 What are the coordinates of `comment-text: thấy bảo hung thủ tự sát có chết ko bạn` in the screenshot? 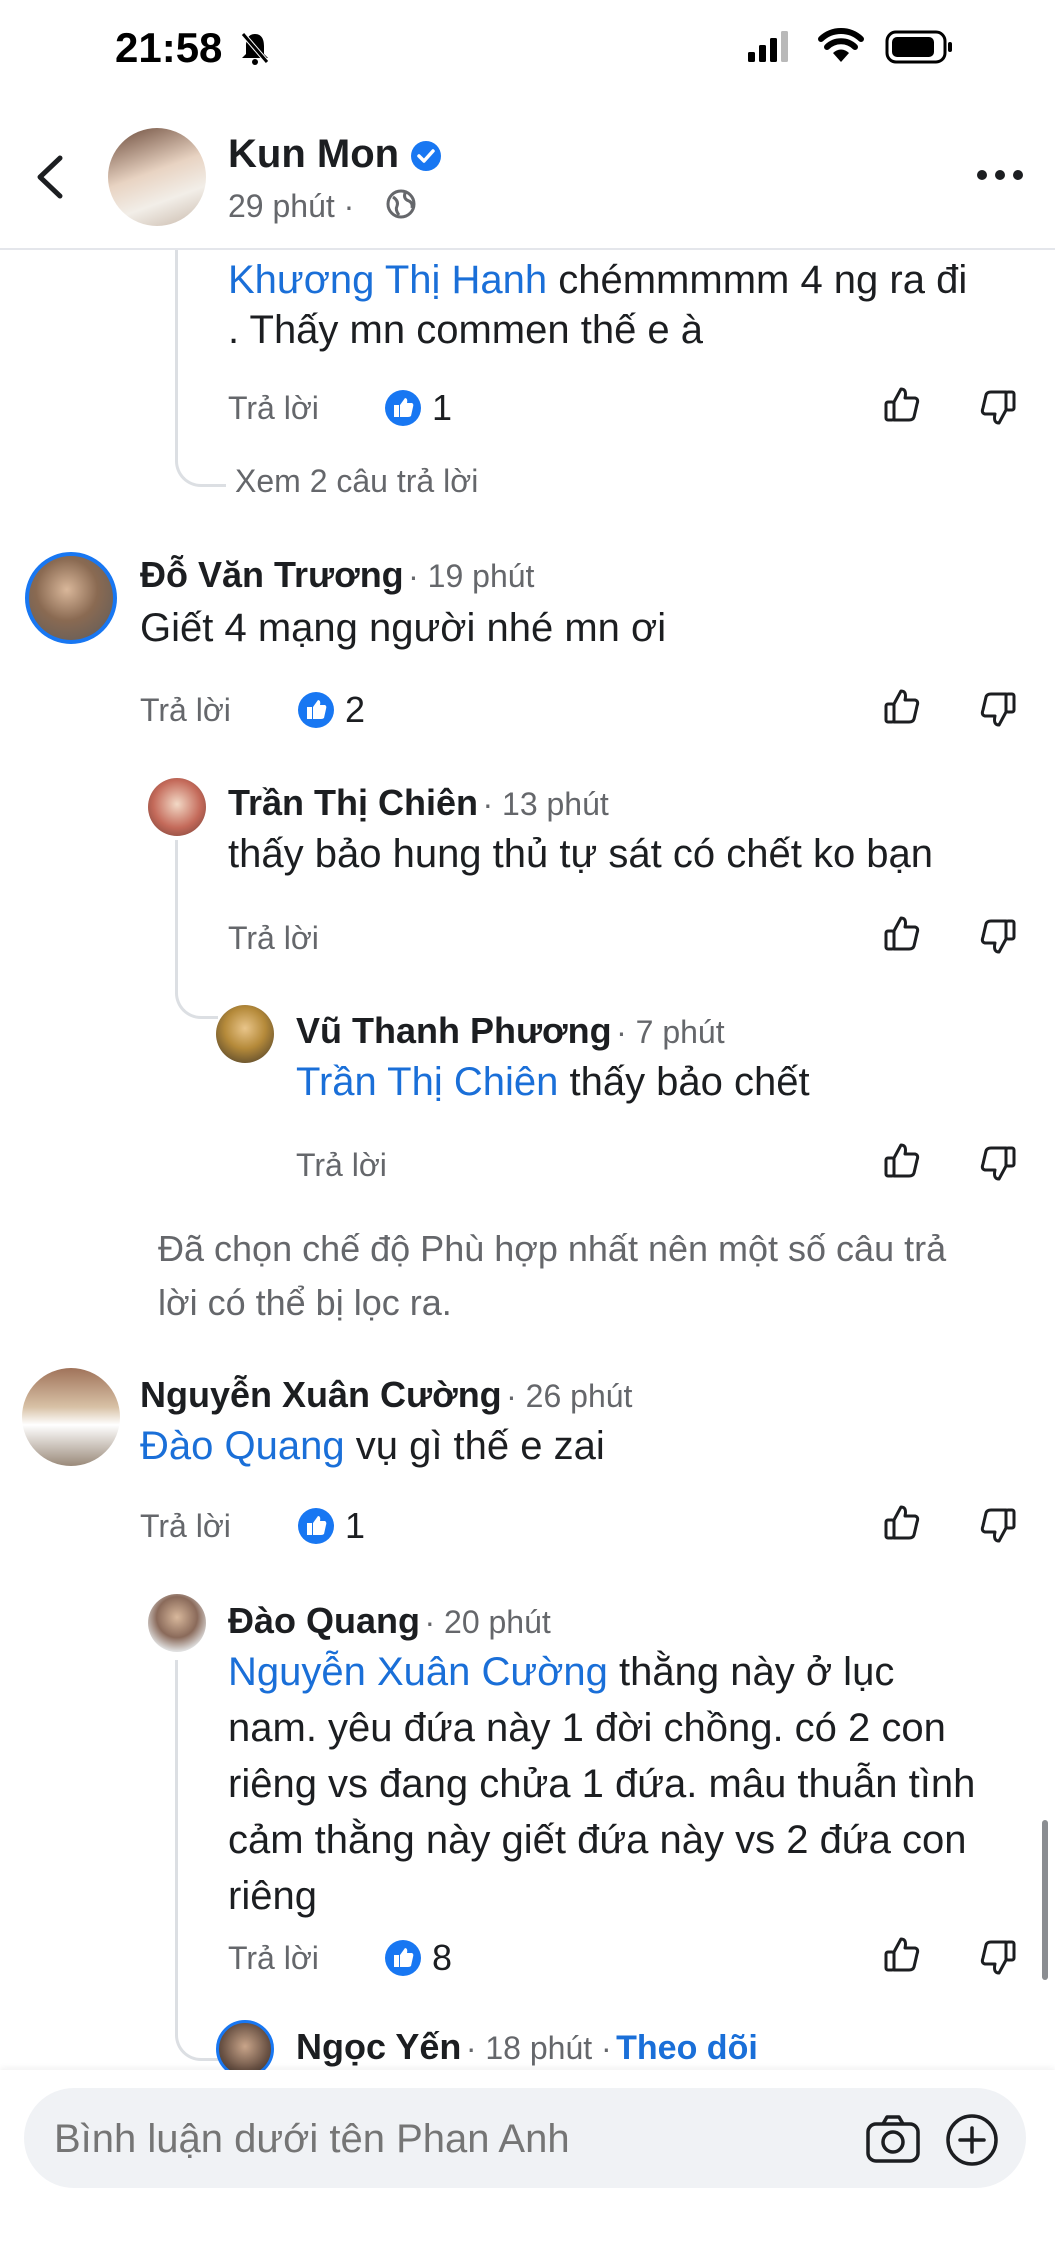 It's located at (581, 854).